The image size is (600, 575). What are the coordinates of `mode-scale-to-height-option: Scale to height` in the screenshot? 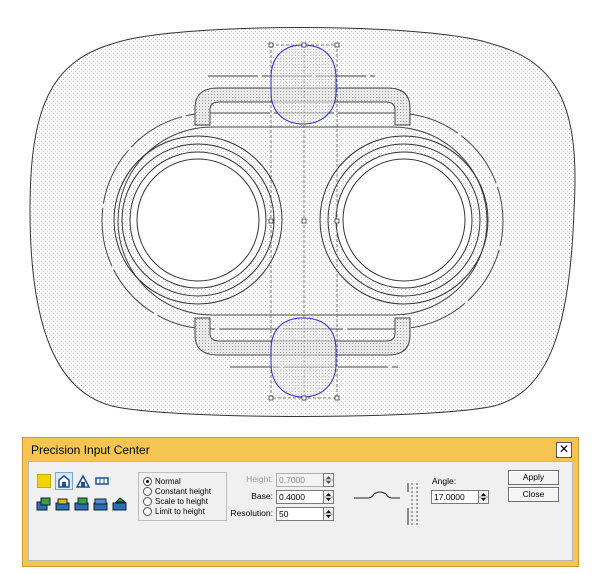 It's located at (175, 501).